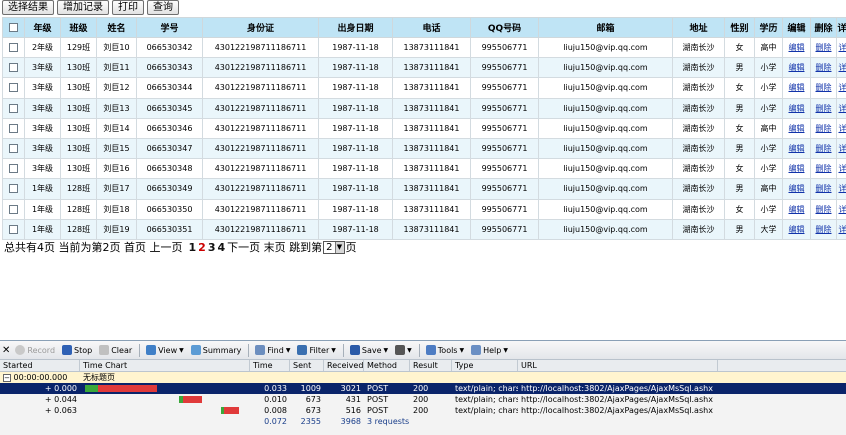 This screenshot has height=435, width=846. Describe the element at coordinates (403, 350) in the screenshot. I see `print-tool-button: ▼` at that location.